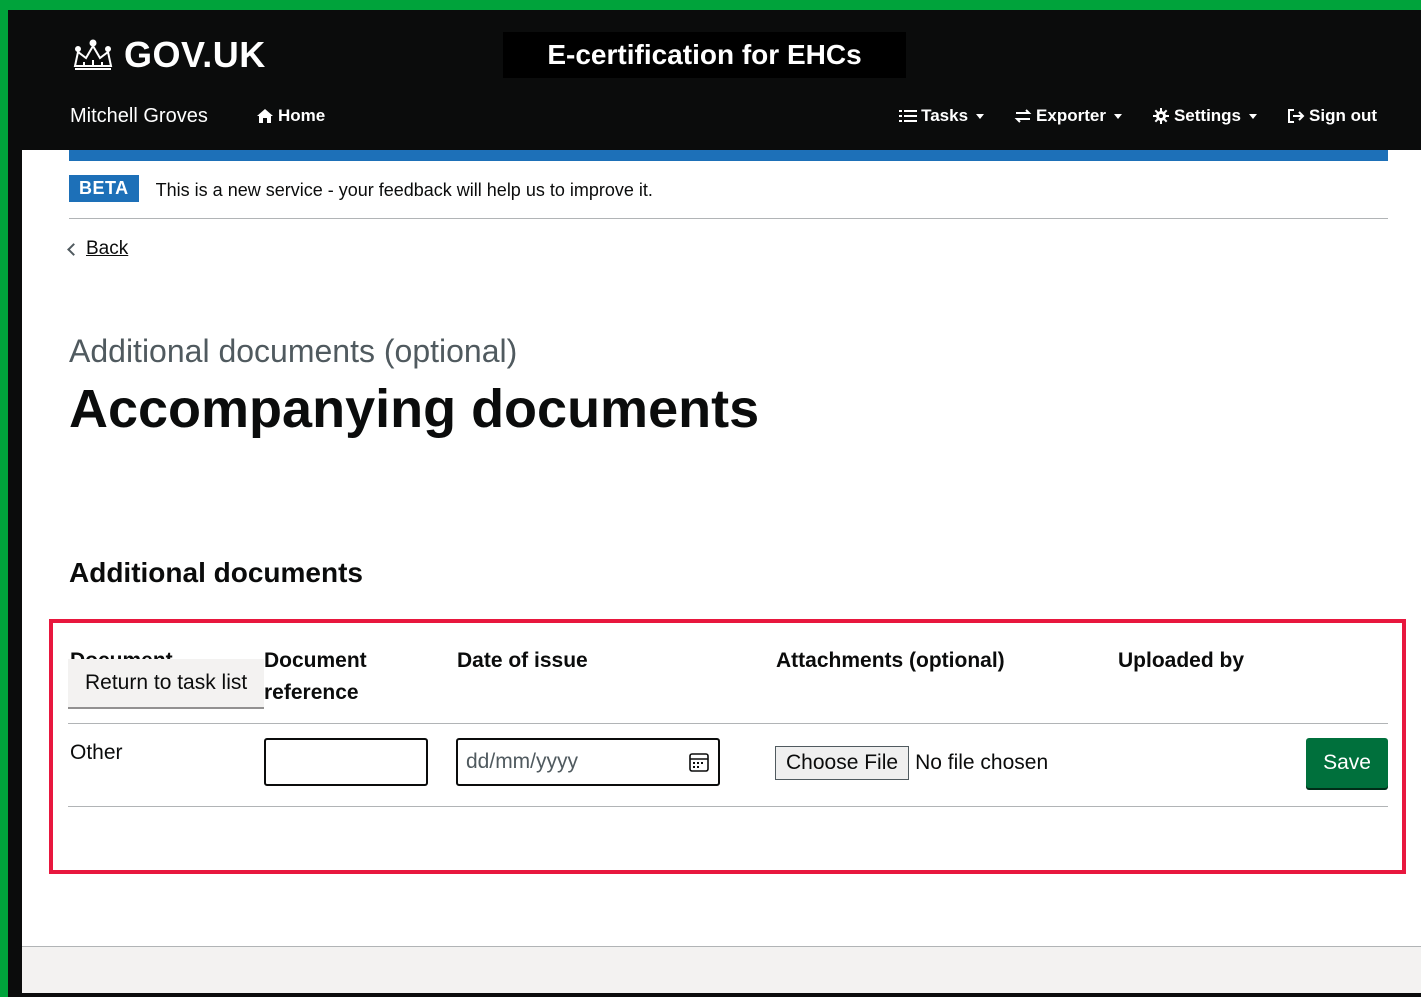 The width and height of the screenshot is (1421, 997). Describe the element at coordinates (908, 116) in the screenshot. I see `list-icon` at that location.